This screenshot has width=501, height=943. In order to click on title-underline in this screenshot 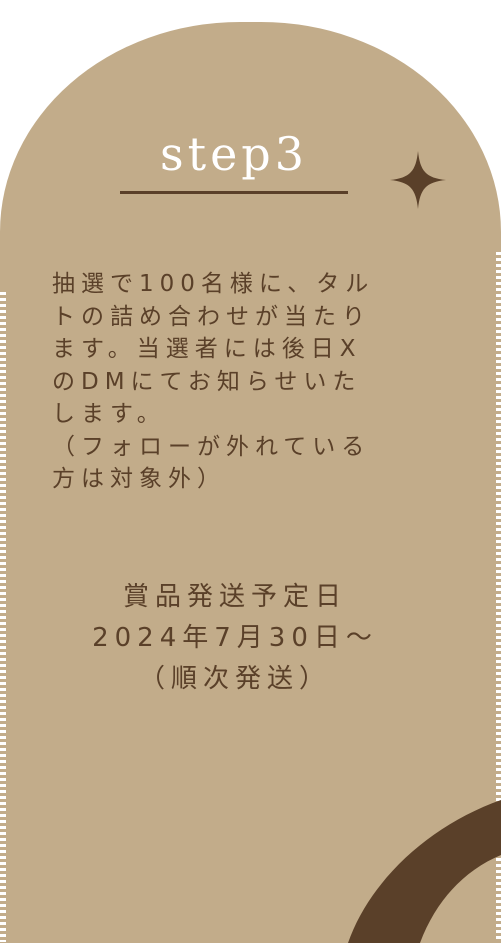, I will do `click(234, 192)`.